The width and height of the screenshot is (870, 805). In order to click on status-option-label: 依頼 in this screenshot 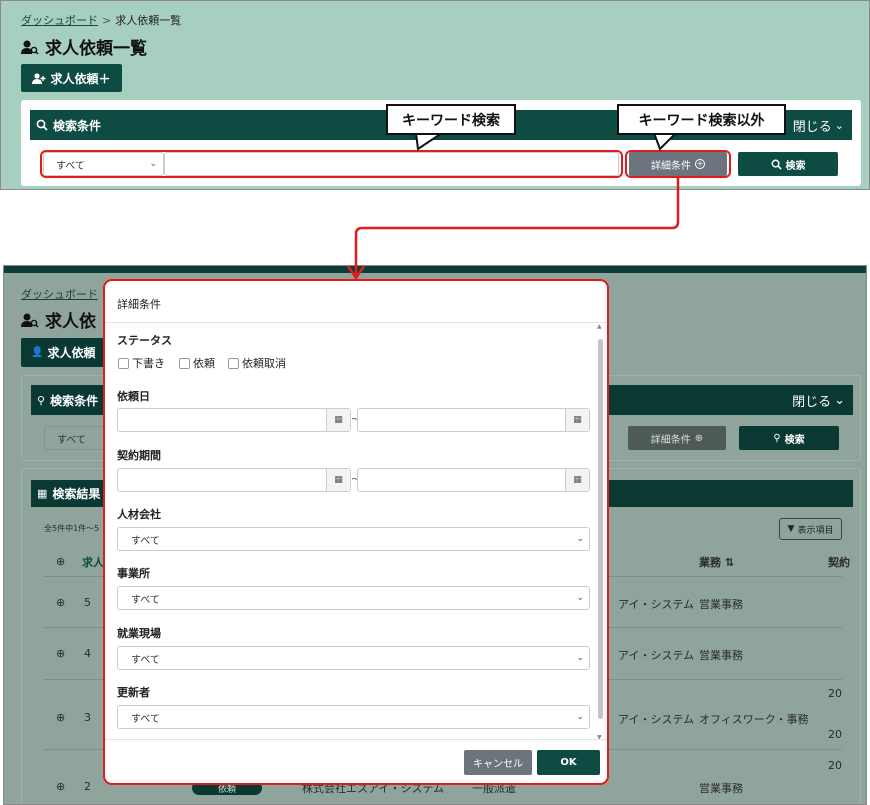, I will do `click(204, 363)`.